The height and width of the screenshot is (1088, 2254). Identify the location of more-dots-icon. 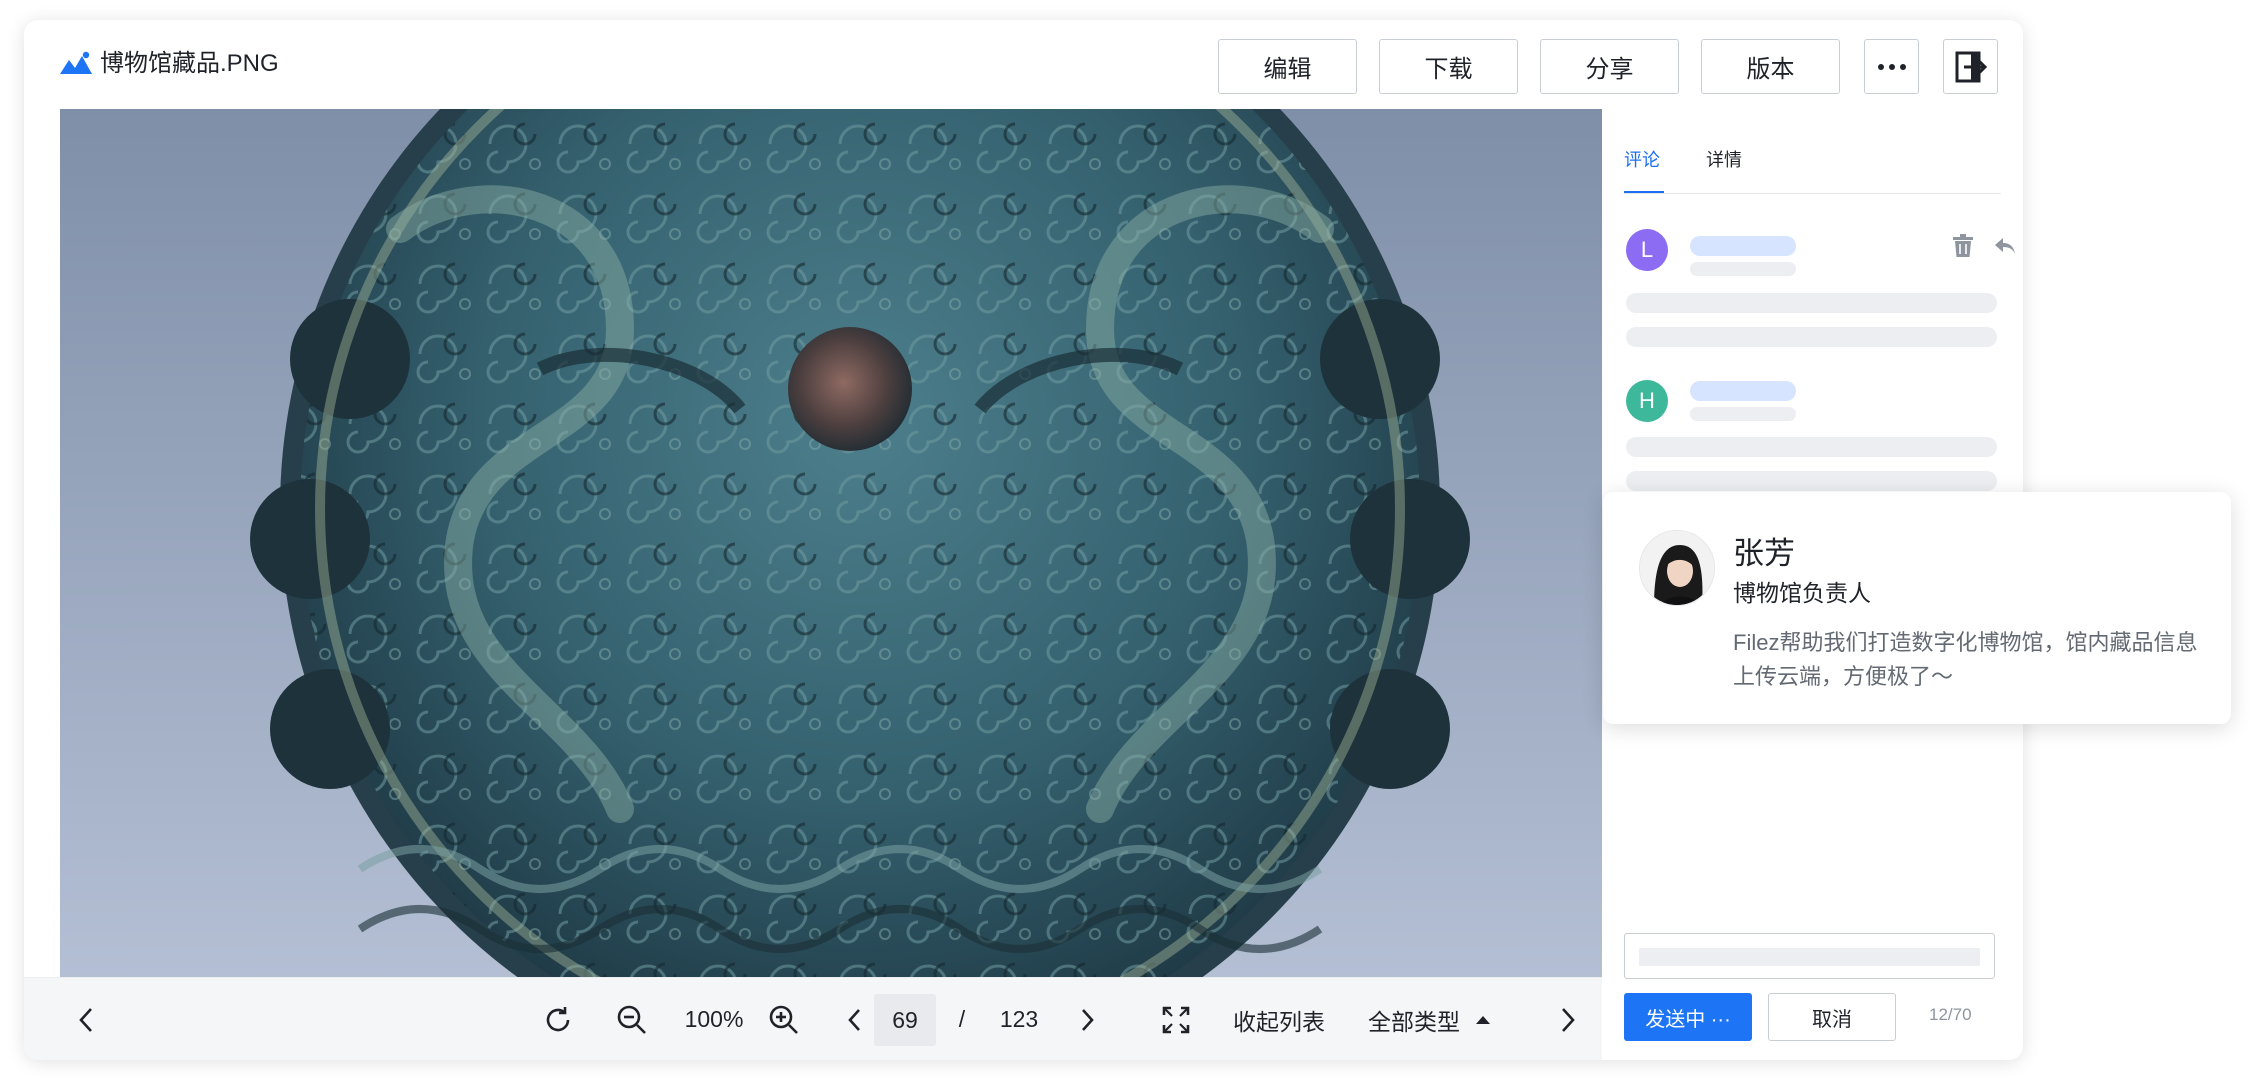
(1891, 66).